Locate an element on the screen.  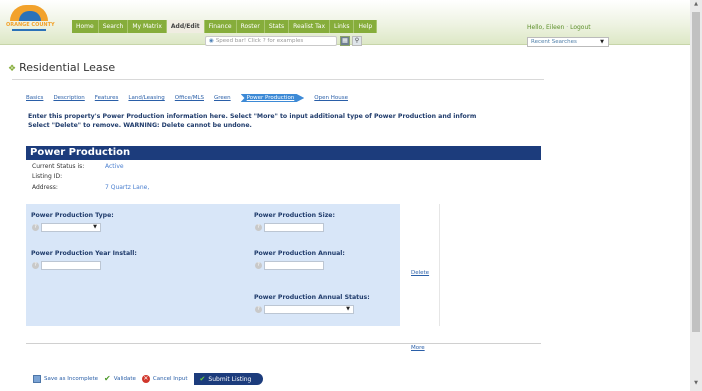
nav-item-links: Links is located at coordinates (342, 26).